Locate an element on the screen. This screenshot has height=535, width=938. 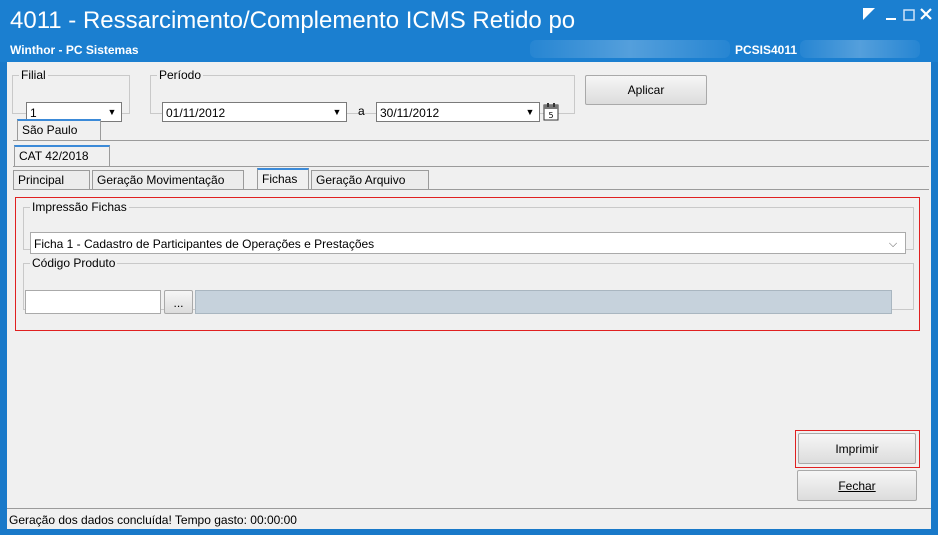
periodo-group: Período 01/11/2012 ▼ a 30/11/2012 ▼ 5 is located at coordinates (362, 95).